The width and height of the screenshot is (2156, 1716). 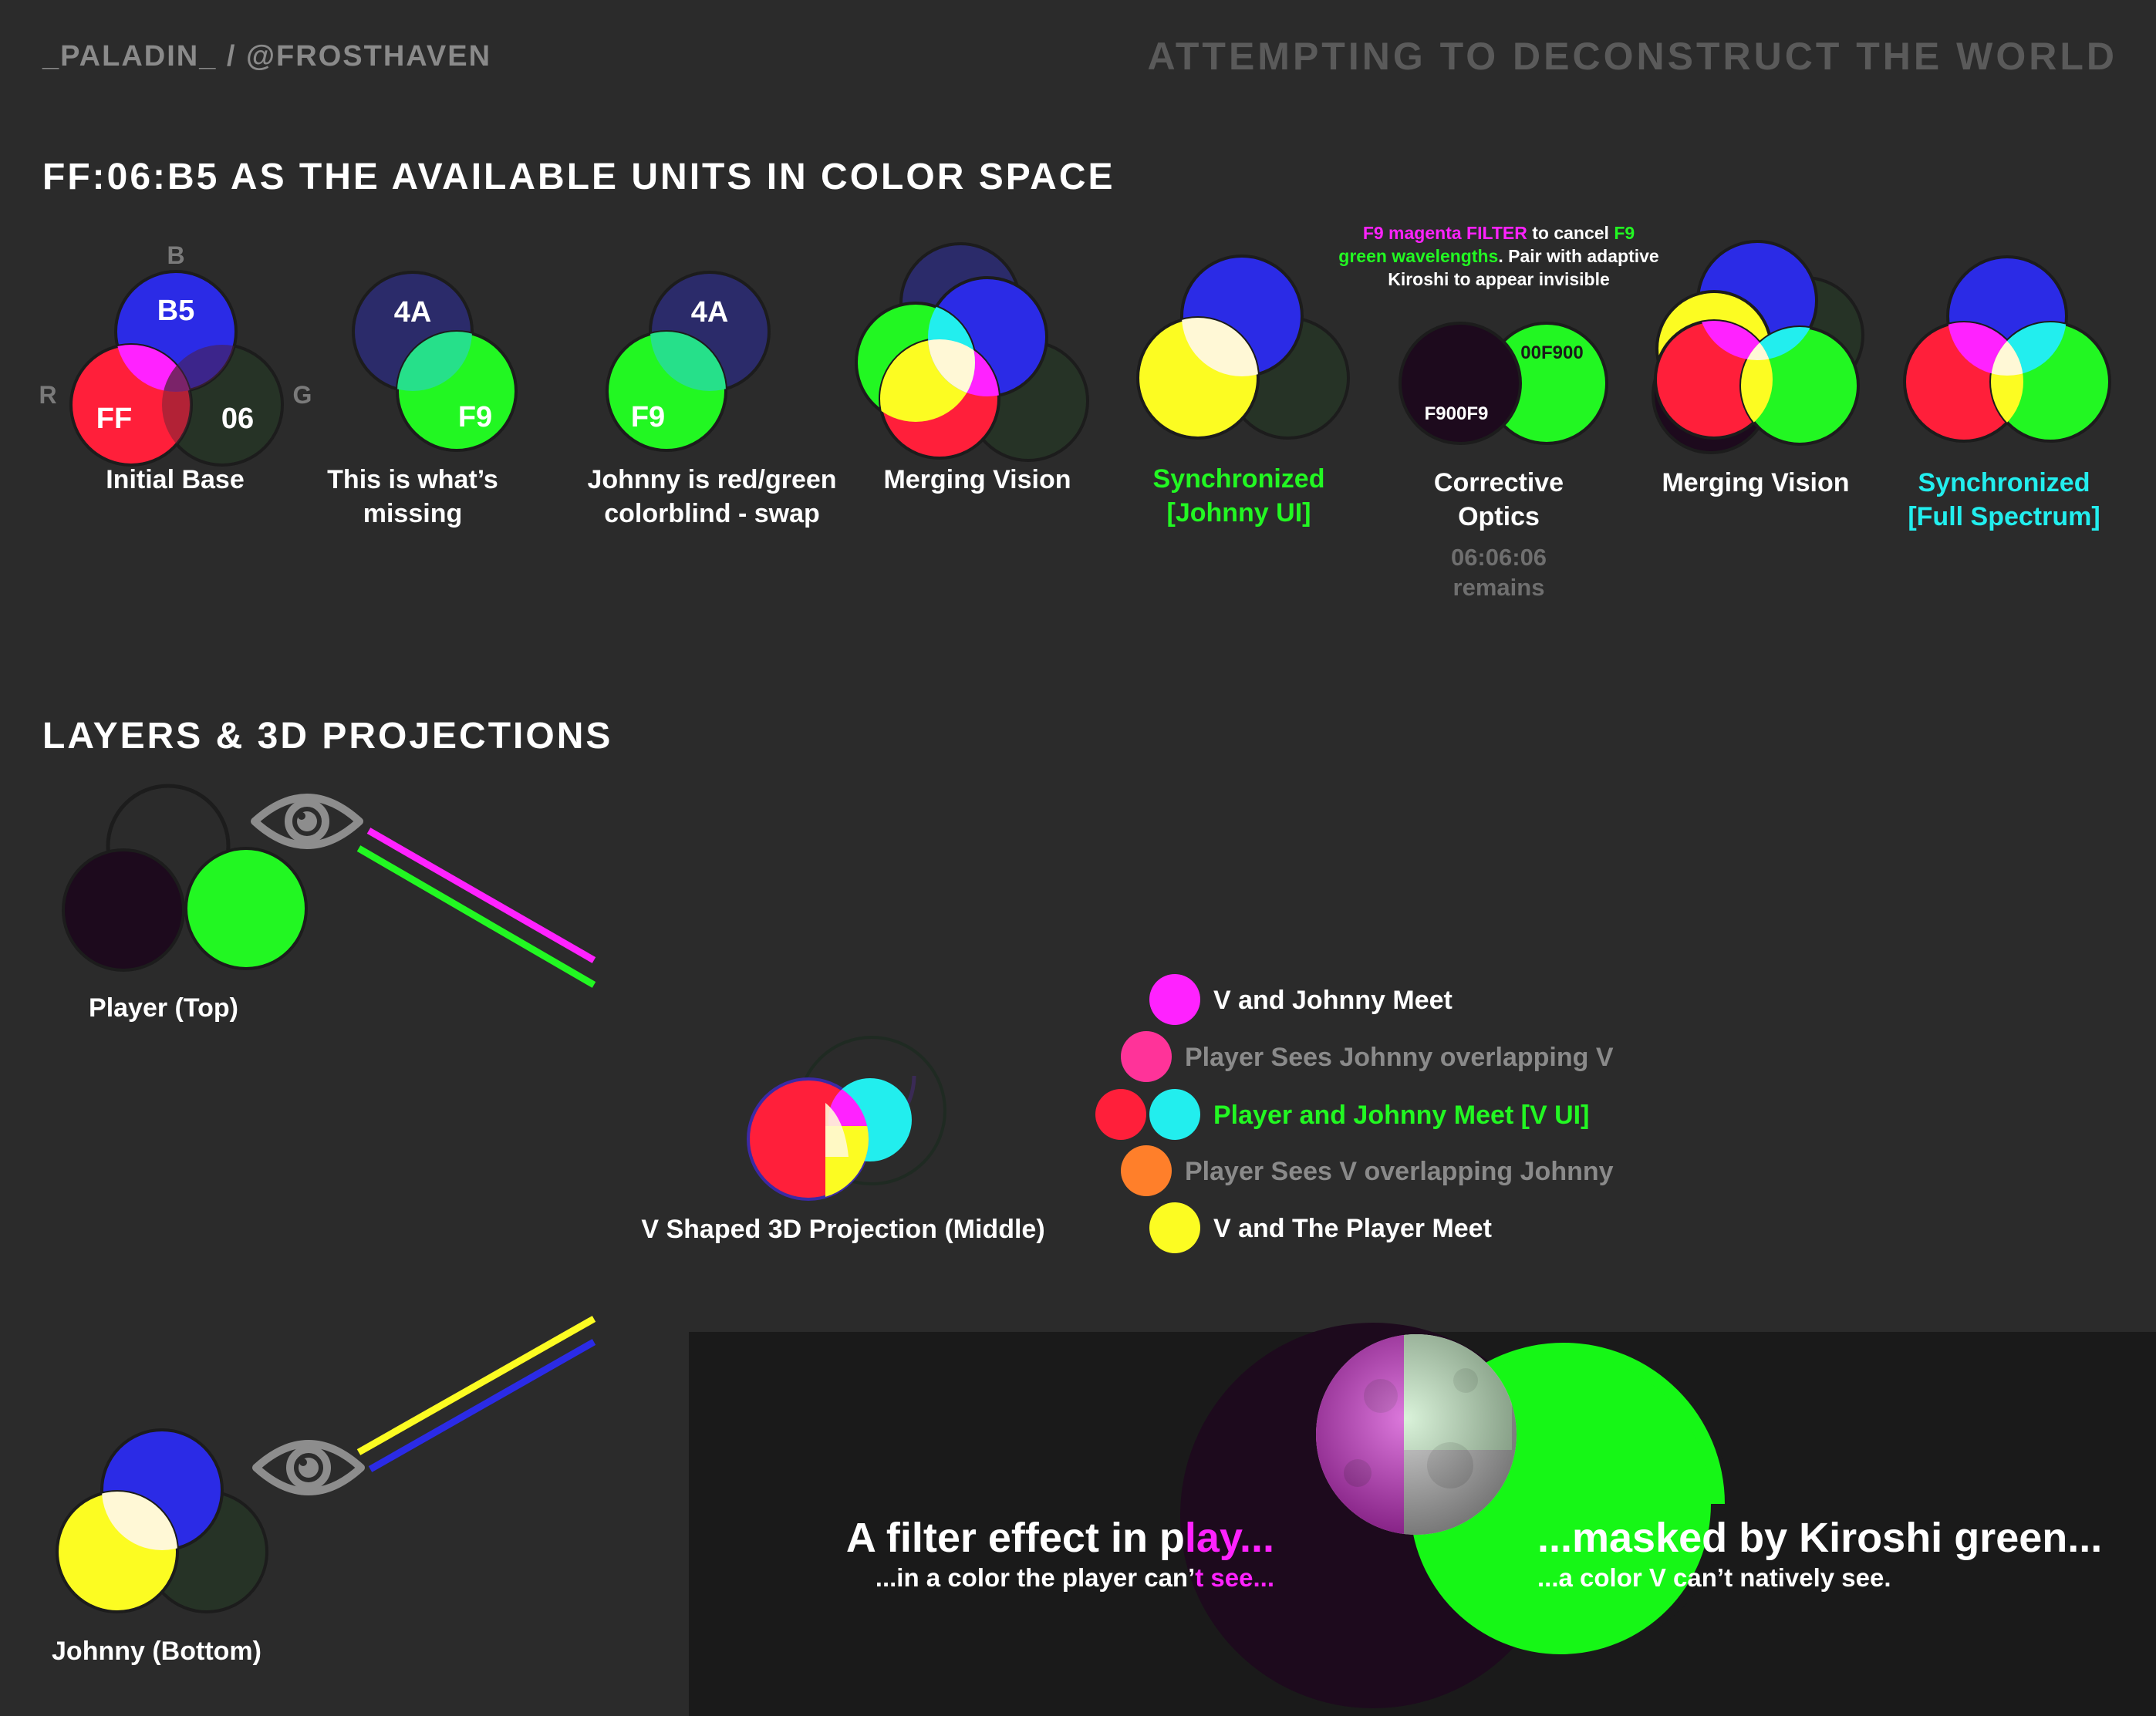 What do you see at coordinates (1758, 368) in the screenshot?
I see `venn-merging-vision-2: Merging Vision` at bounding box center [1758, 368].